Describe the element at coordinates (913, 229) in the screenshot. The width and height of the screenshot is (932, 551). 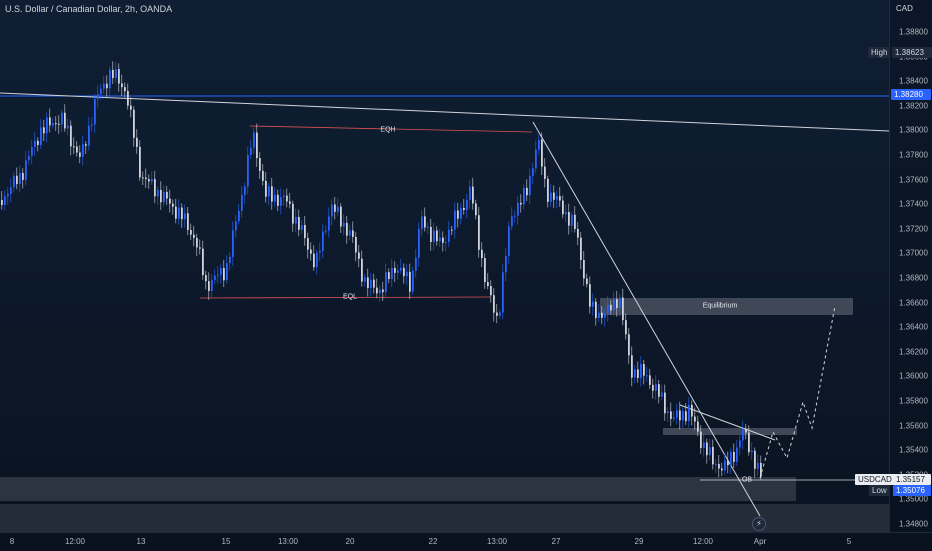
I see `price-tick-label: 1.37200` at that location.